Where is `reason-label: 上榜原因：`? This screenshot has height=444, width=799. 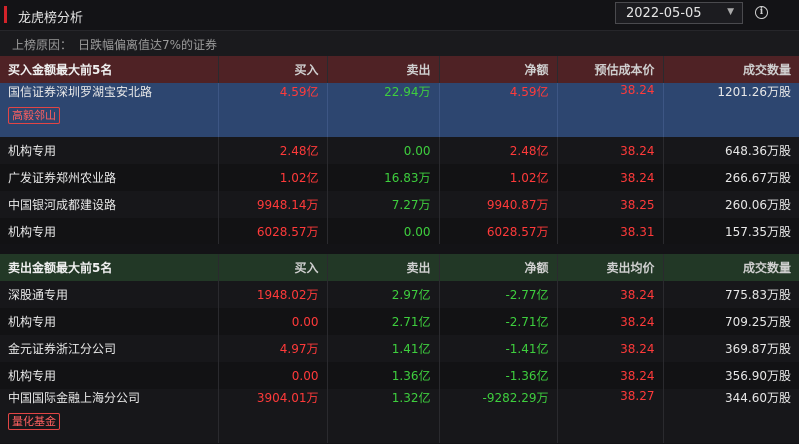 reason-label: 上榜原因： is located at coordinates (42, 45).